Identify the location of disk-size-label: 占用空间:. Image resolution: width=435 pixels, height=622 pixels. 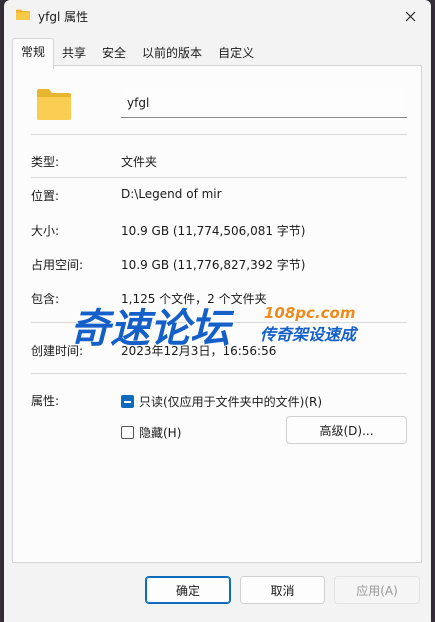
(57, 265).